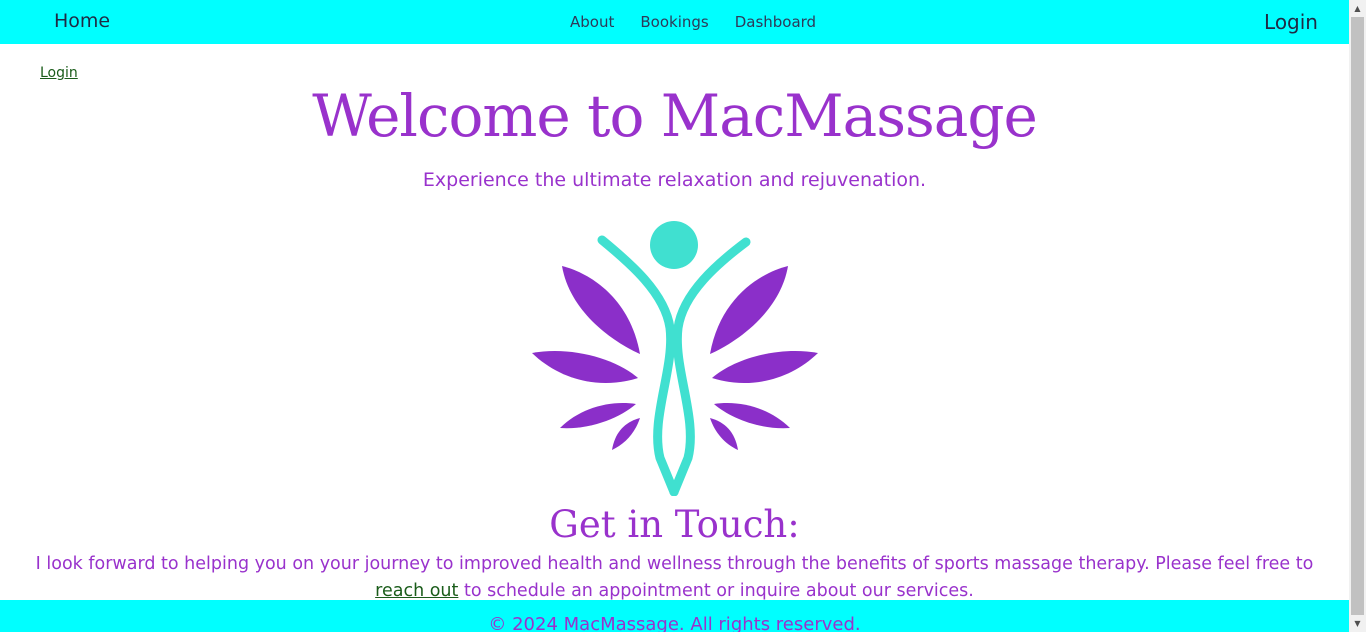  Describe the element at coordinates (592, 22) in the screenshot. I see `nav-about-link: About` at that location.